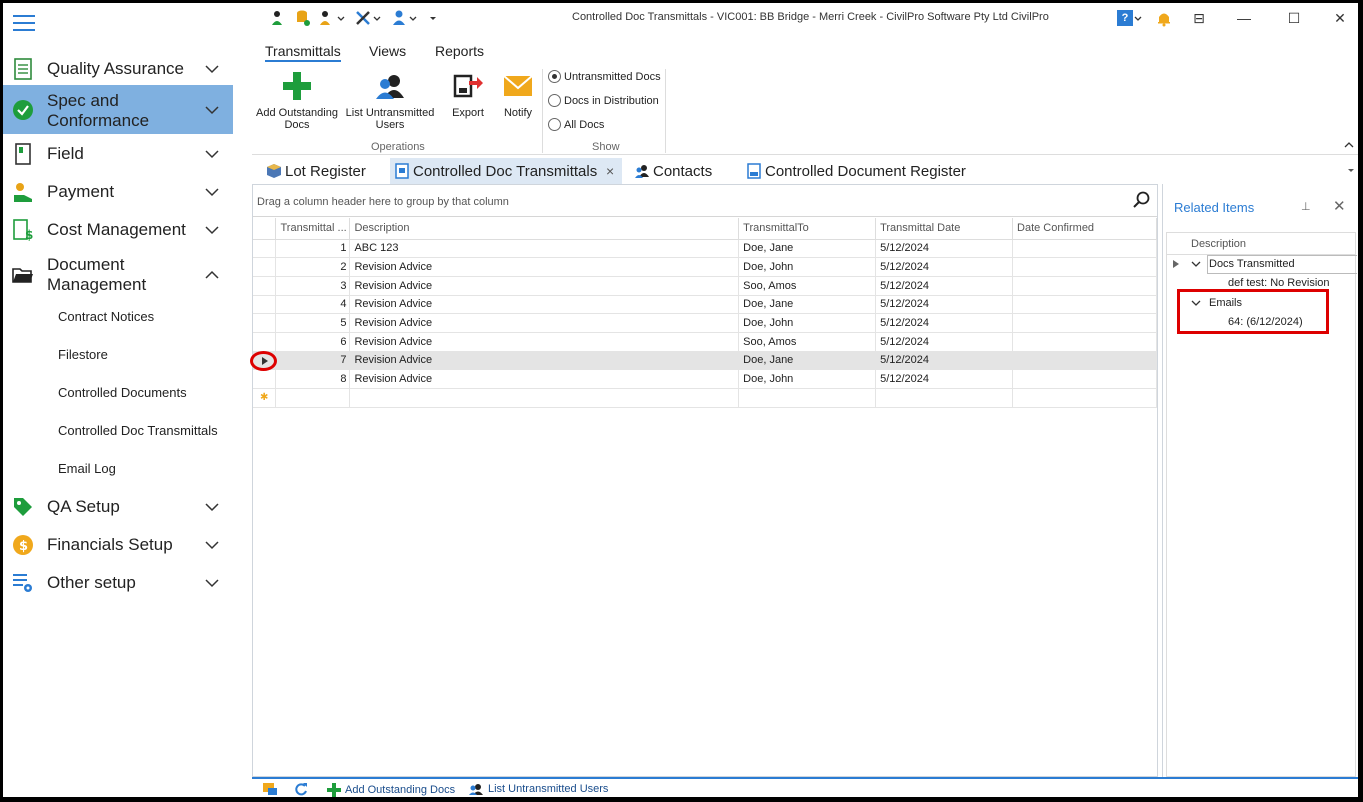  What do you see at coordinates (313, 341) in the screenshot?
I see `cell-transmittal-no: 6` at bounding box center [313, 341].